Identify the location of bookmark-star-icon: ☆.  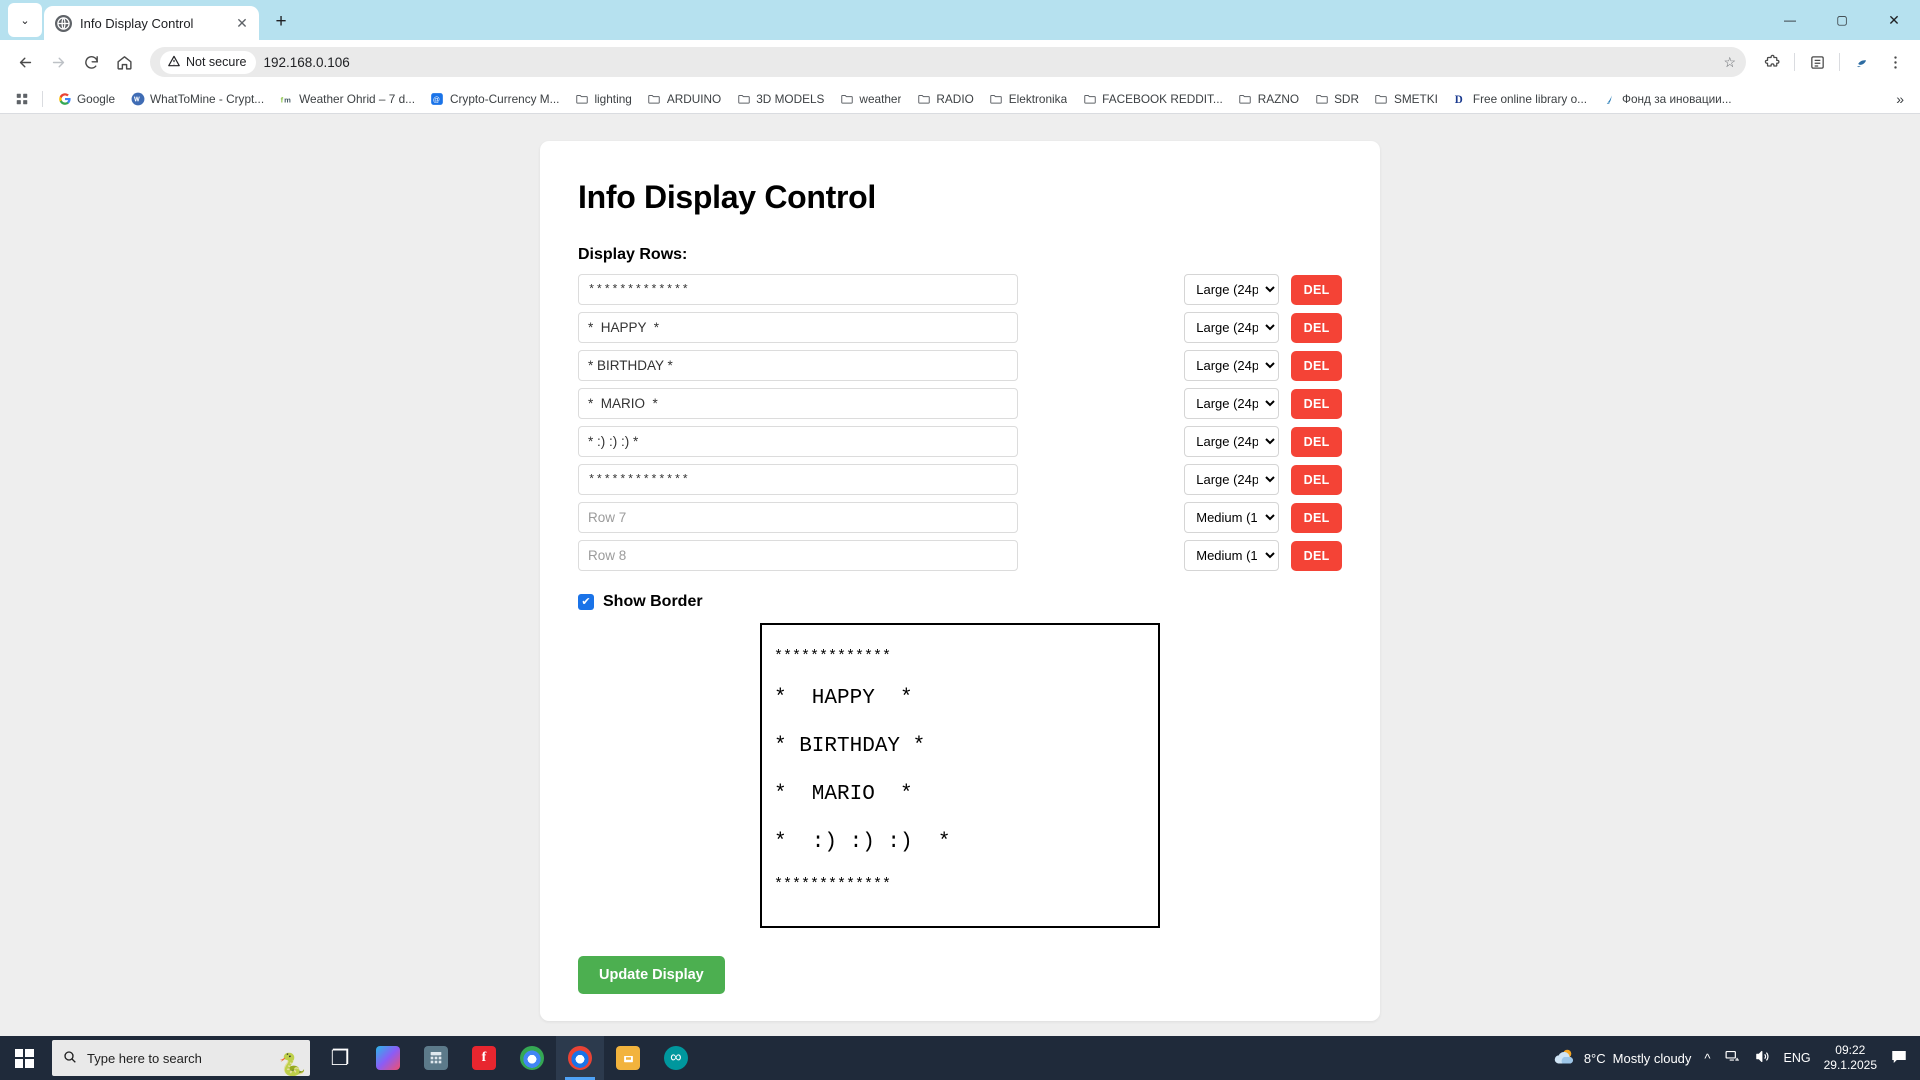
(1729, 62).